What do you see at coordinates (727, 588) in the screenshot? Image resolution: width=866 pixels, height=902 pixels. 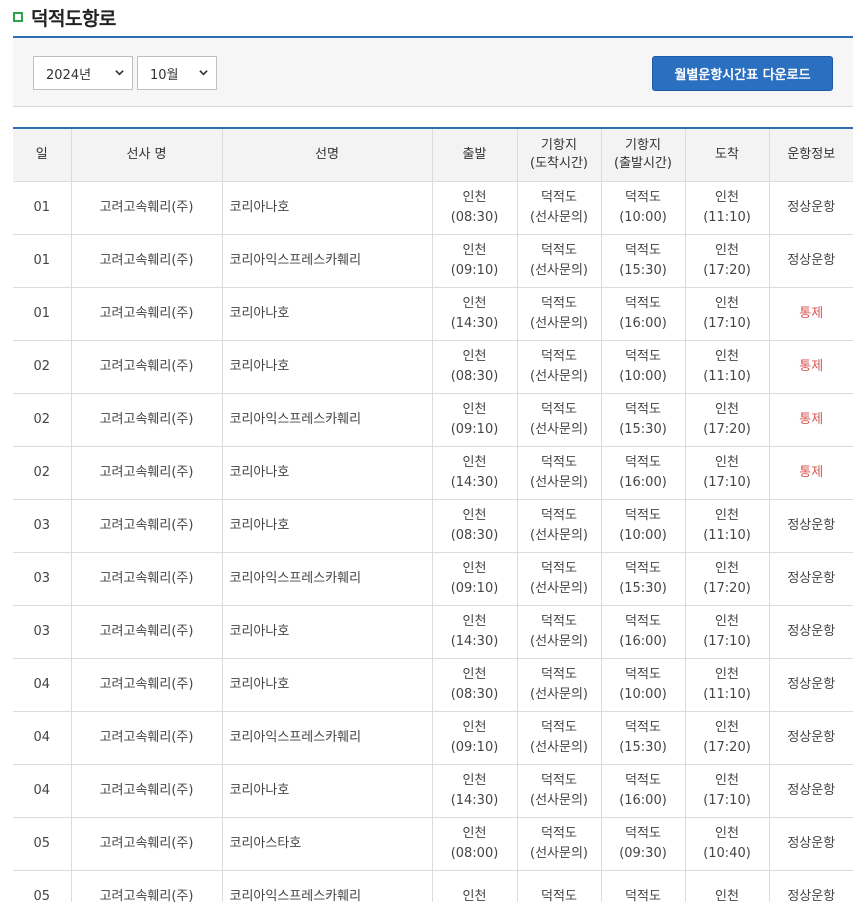 I see `arrival-time: (17:20)` at bounding box center [727, 588].